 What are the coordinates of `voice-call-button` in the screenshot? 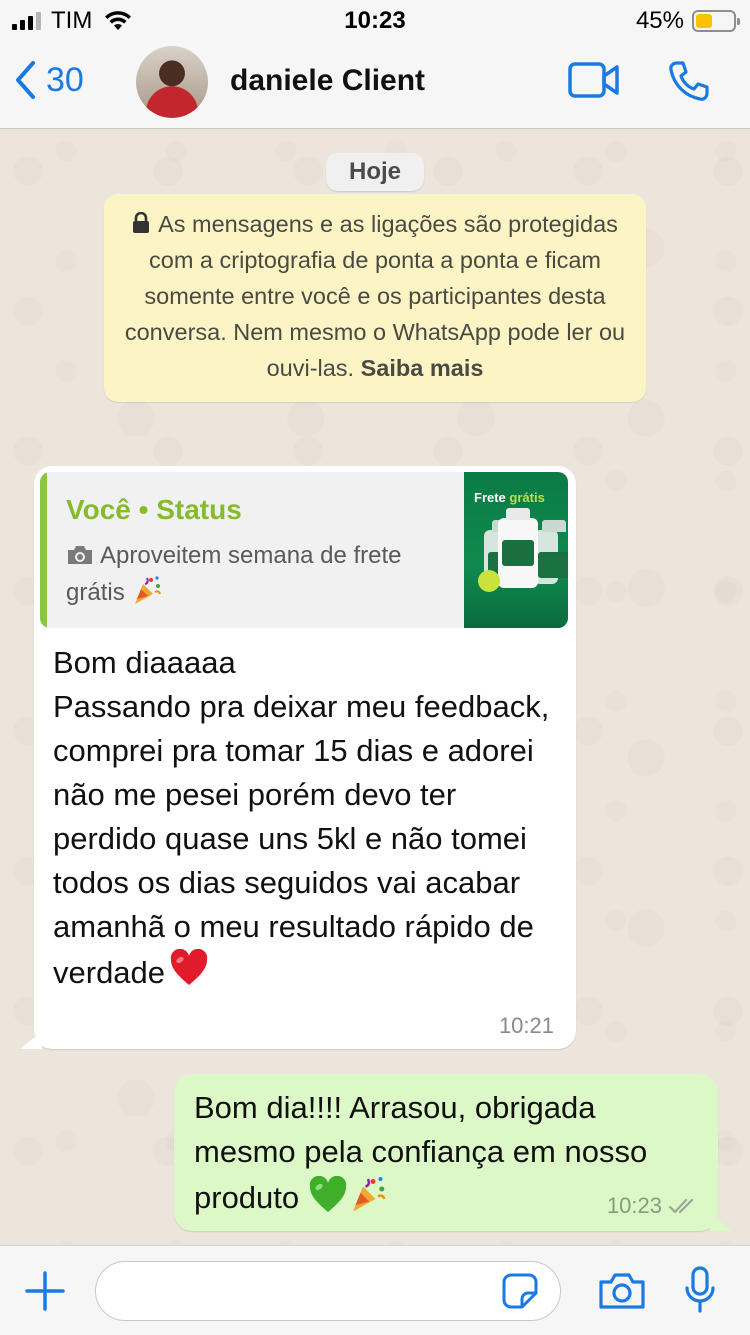 It's located at (689, 83).